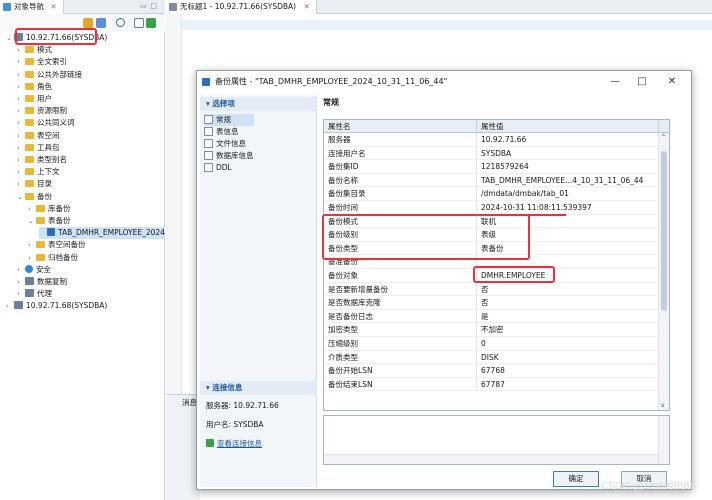 This screenshot has width=712, height=500. I want to click on table-row: 备份集ID 1218579264, so click(496, 167).